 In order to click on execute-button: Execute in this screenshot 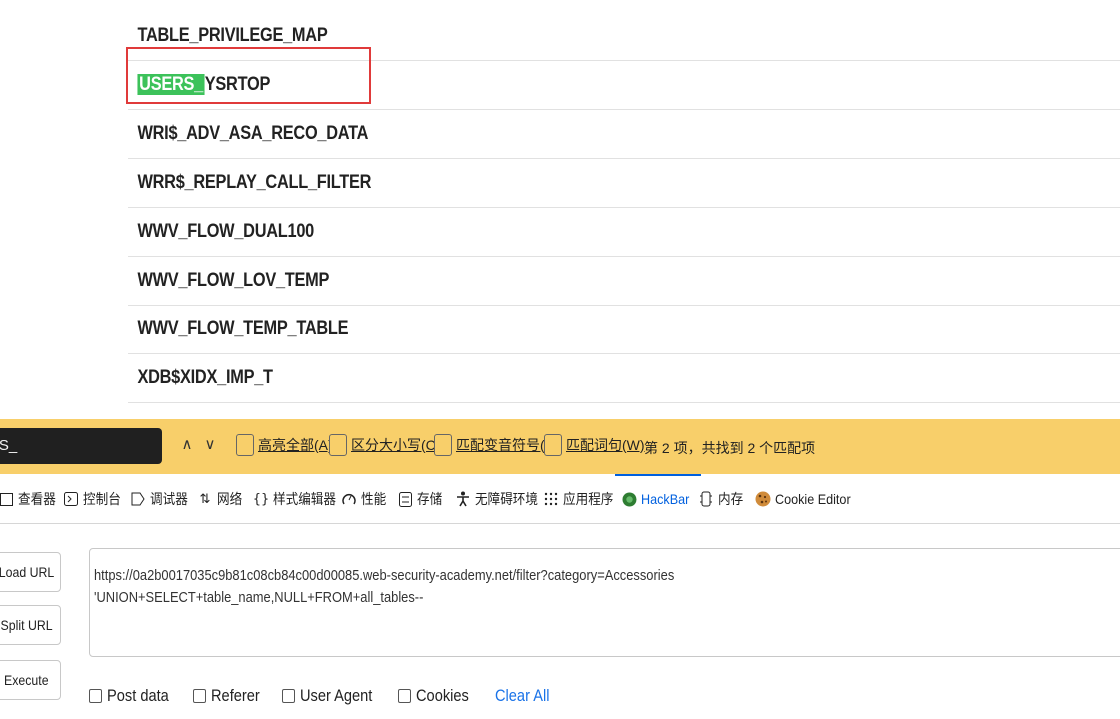, I will do `click(30, 680)`.